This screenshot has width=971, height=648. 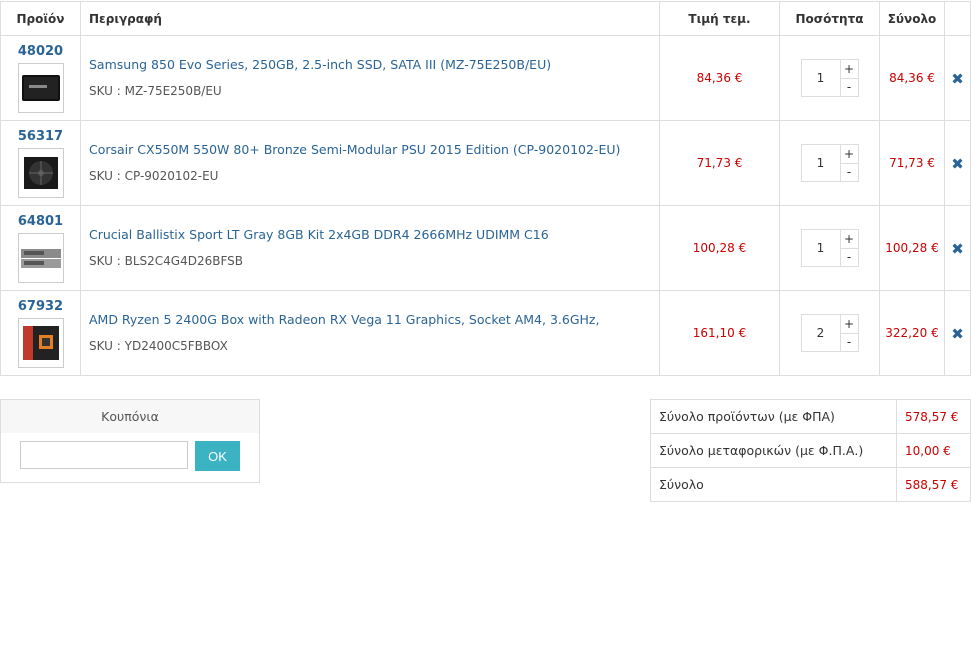 I want to click on product-cell: 48020, so click(x=40, y=78).